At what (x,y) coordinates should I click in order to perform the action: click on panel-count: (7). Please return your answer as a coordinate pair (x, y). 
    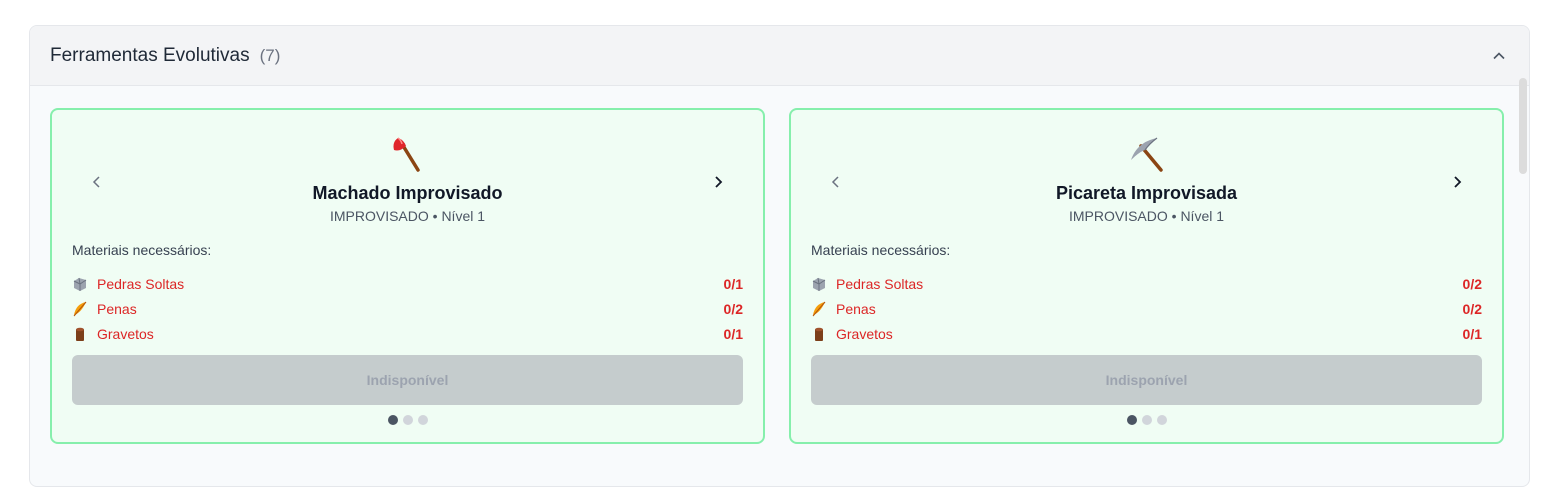
    Looking at the image, I should click on (270, 55).